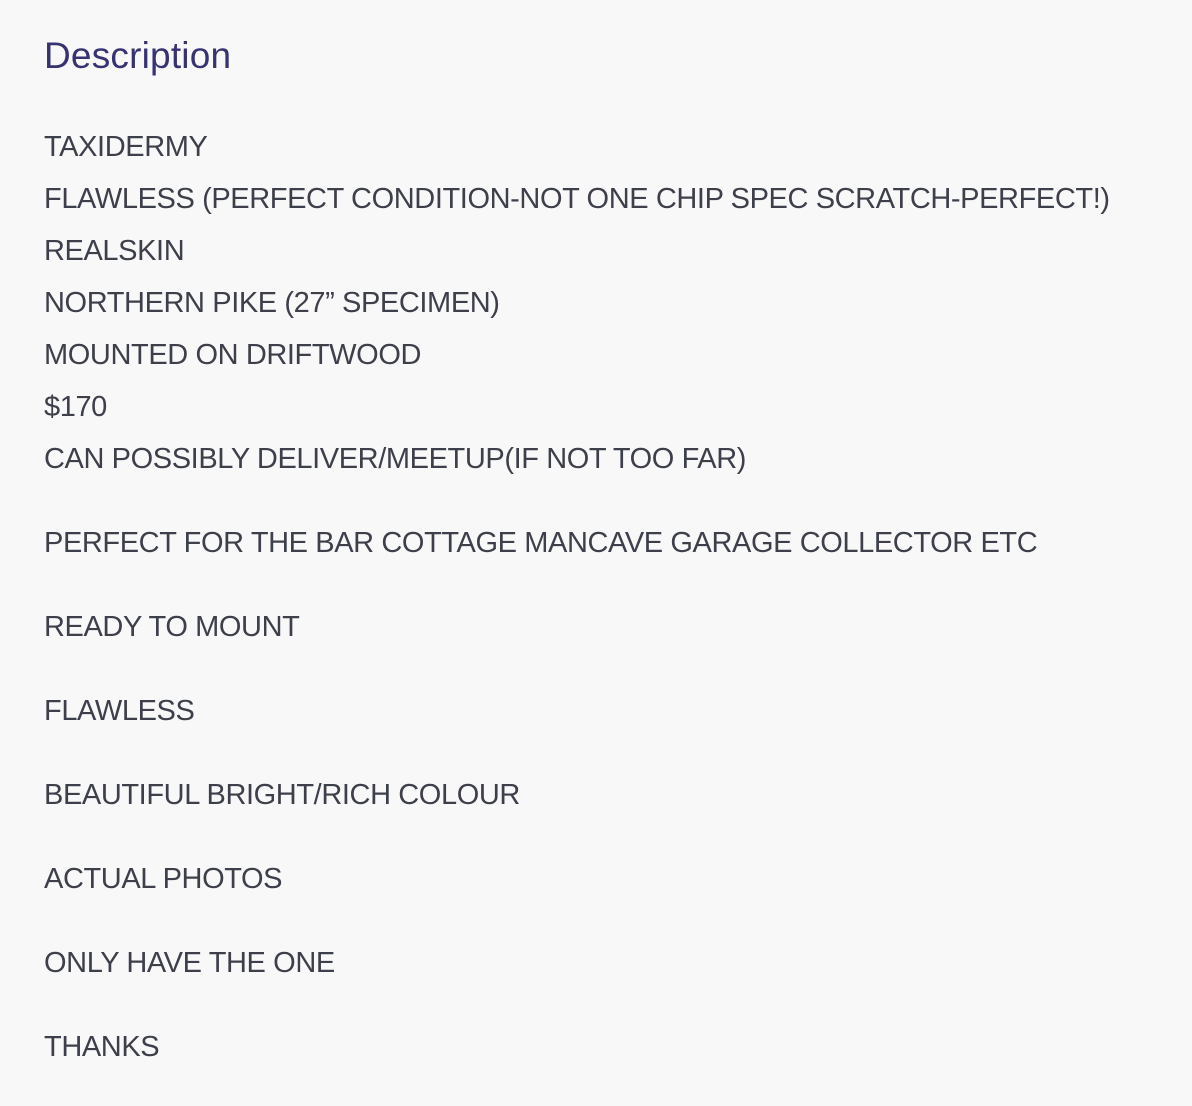 The width and height of the screenshot is (1192, 1106). Describe the element at coordinates (272, 303) in the screenshot. I see `description-line: NORTHERN PIKE (27” SPECIMEN)` at that location.